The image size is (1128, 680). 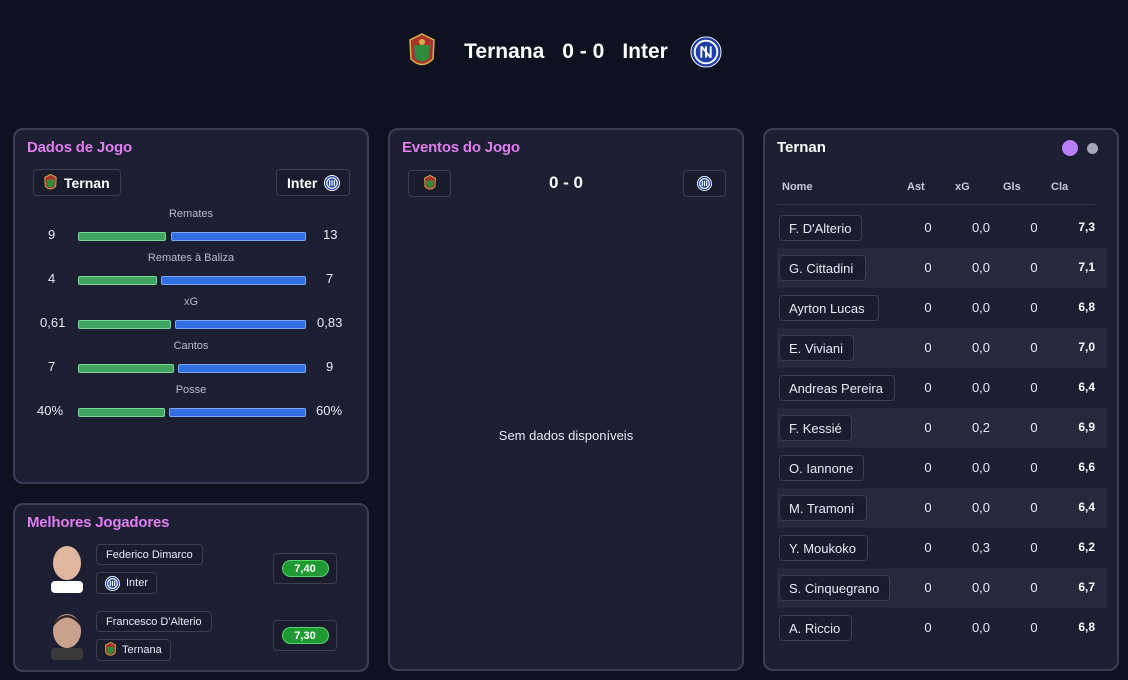 I want to click on match-score: 0 - 0, so click(x=583, y=51).